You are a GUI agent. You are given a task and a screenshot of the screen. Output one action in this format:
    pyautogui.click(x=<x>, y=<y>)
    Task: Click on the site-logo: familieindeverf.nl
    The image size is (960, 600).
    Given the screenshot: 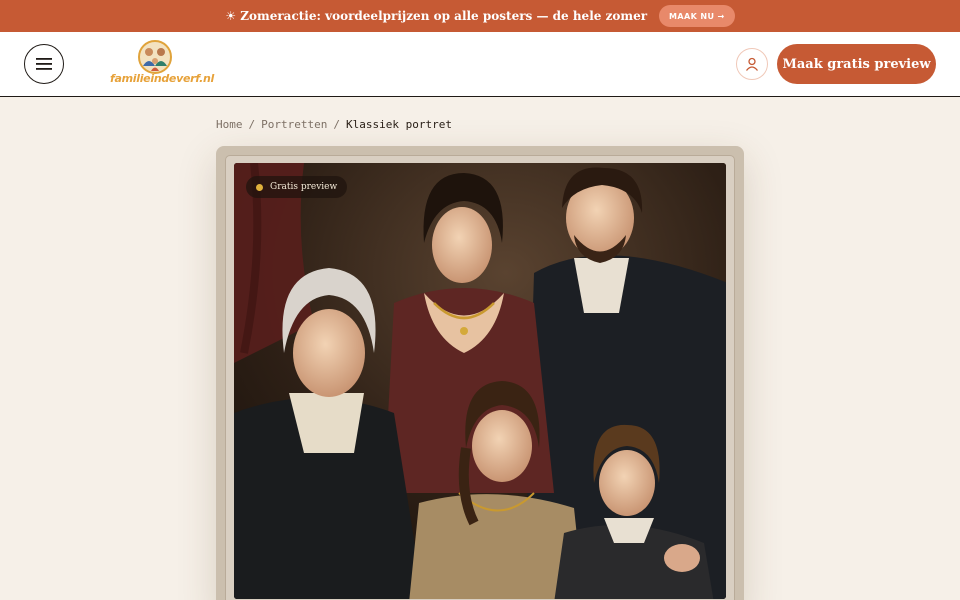 What is the action you would take?
    pyautogui.click(x=162, y=65)
    